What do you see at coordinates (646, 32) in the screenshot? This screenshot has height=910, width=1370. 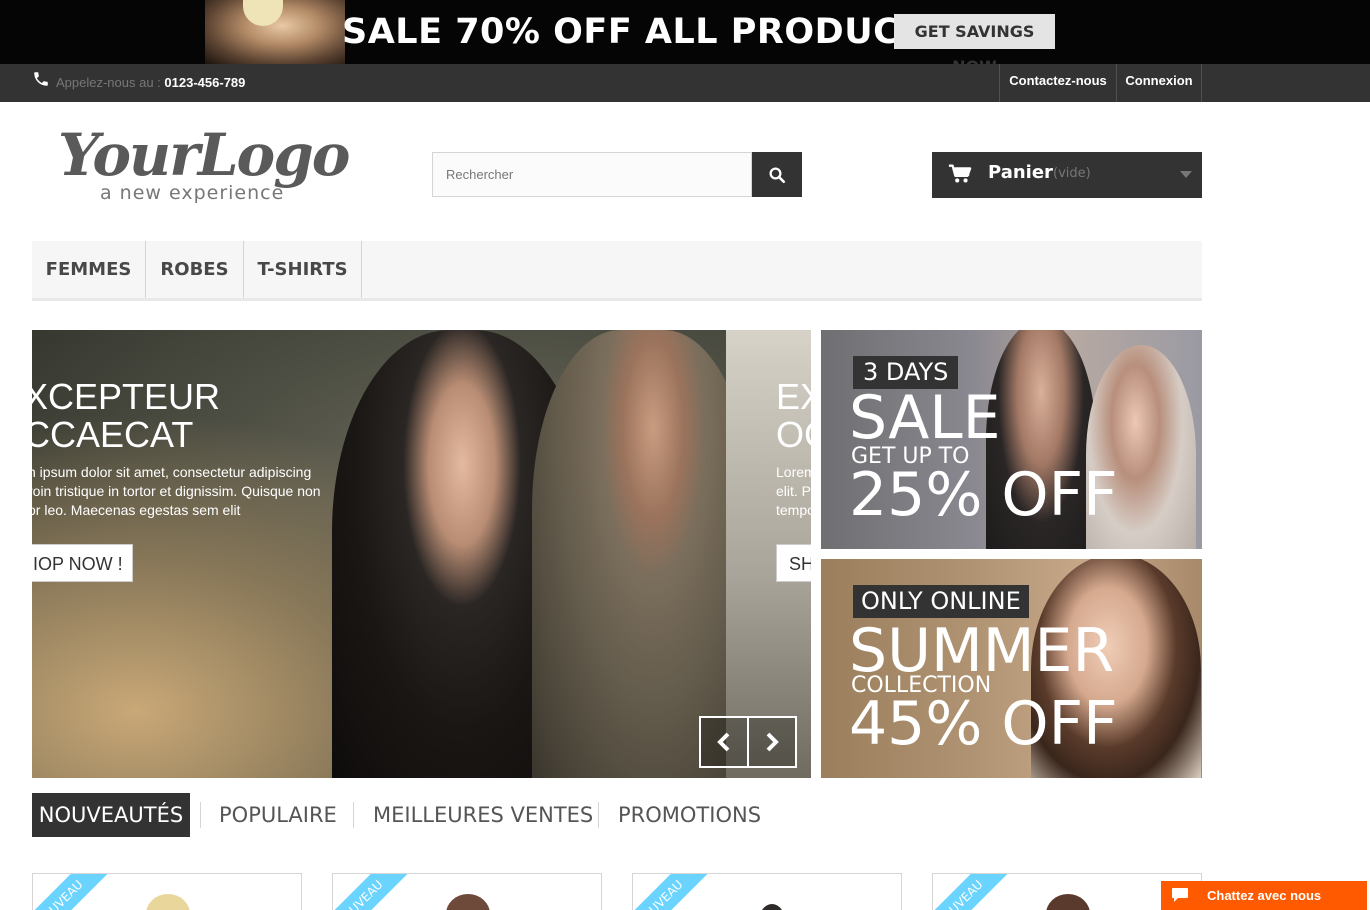 I see `promo-text: SALE 70% OFF ALL PRODUCTS` at bounding box center [646, 32].